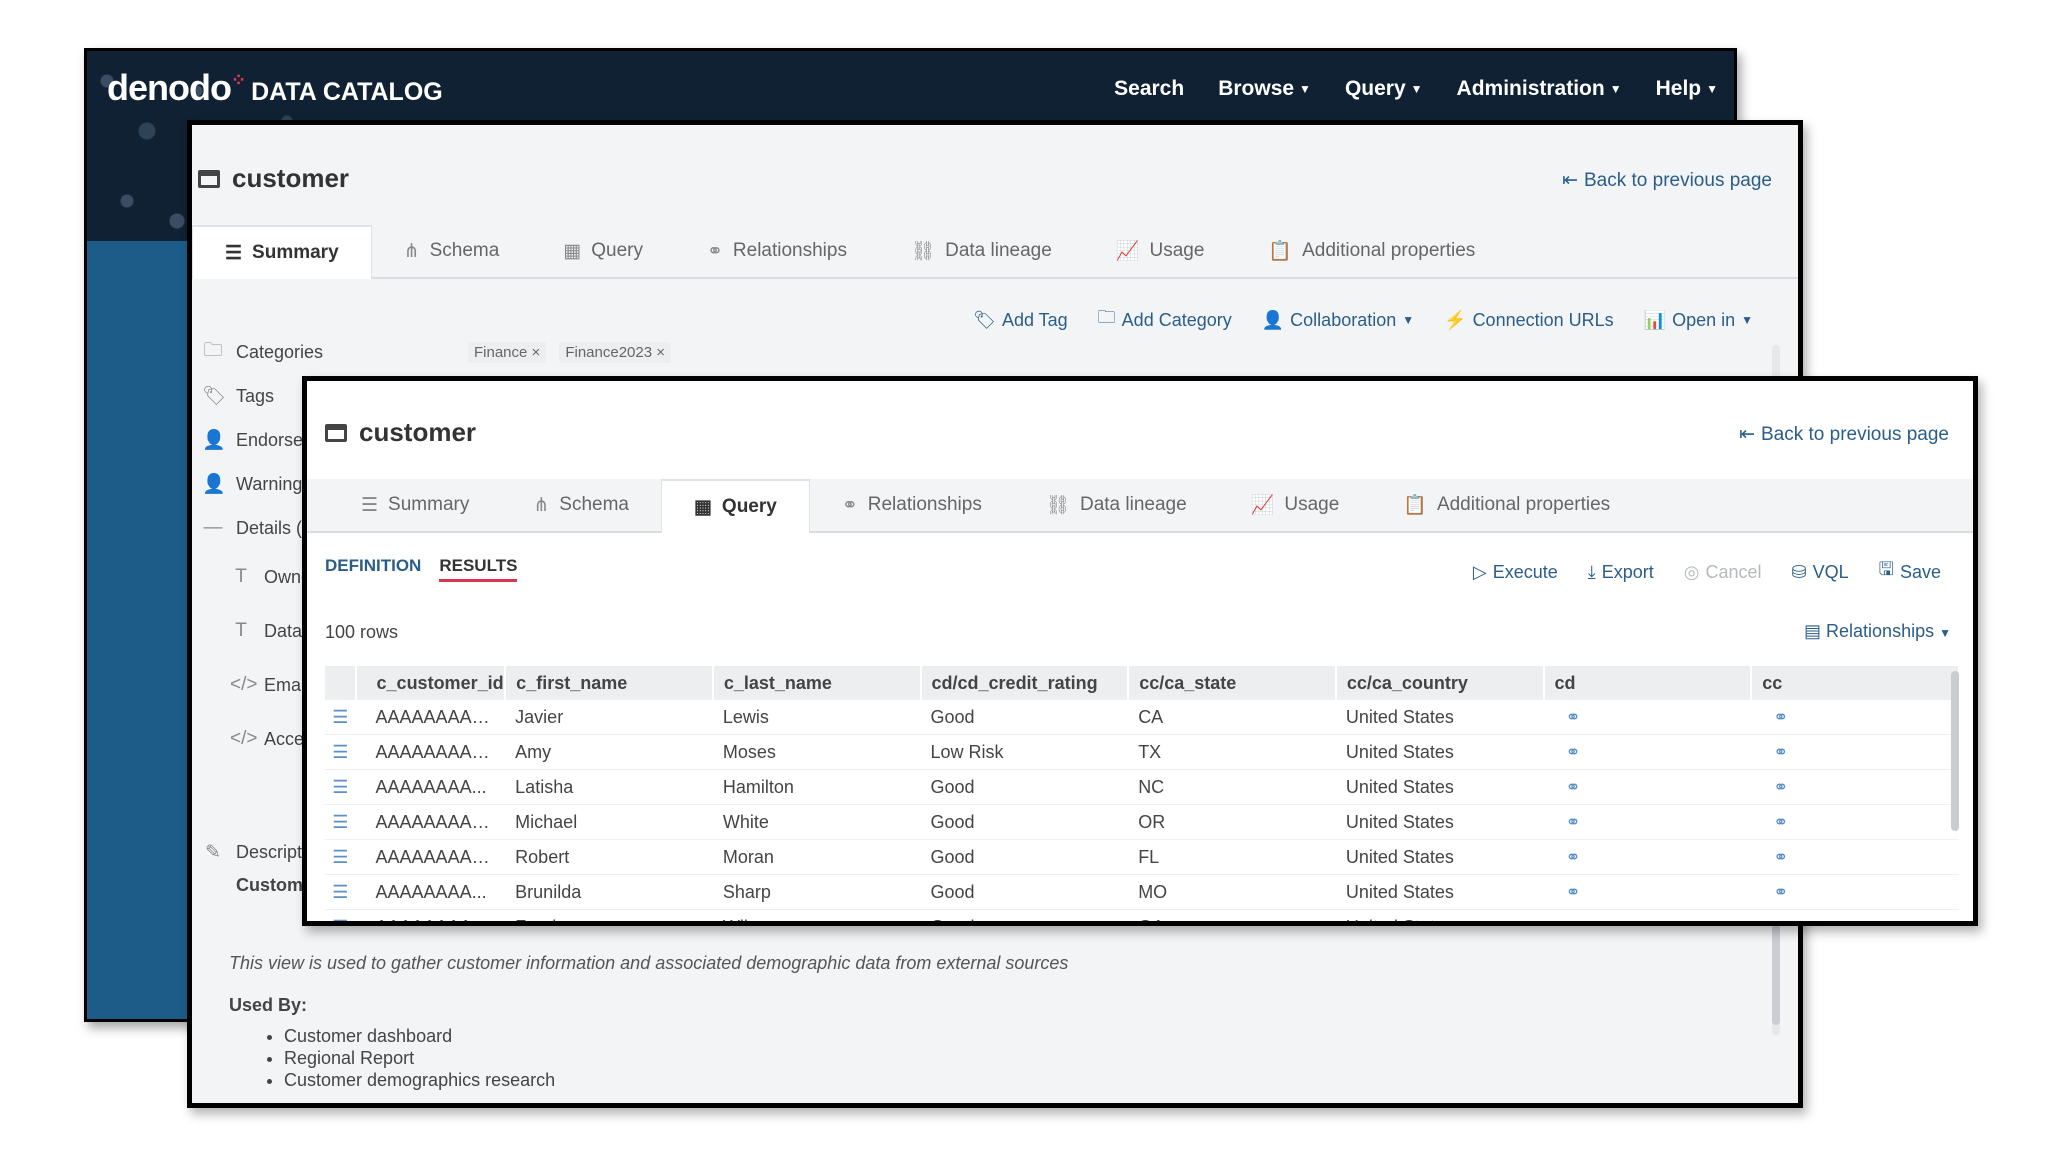 The height and width of the screenshot is (1152, 2048). I want to click on column-header: cc/ca_state, so click(1232, 683).